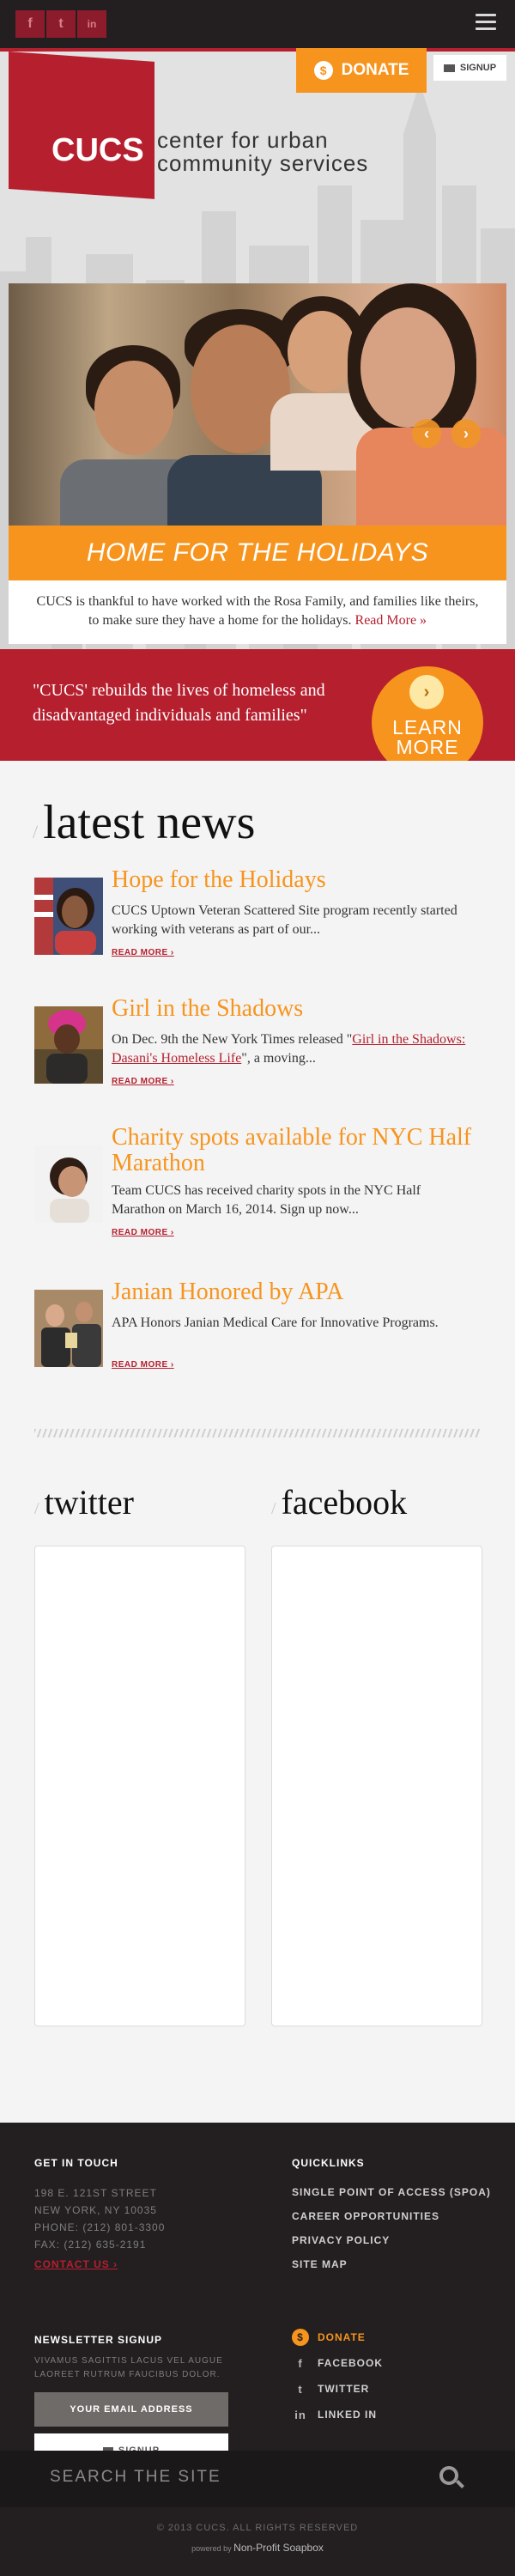 The height and width of the screenshot is (2576, 515). I want to click on quicklink-sitemap: SITE MAP, so click(320, 2264).